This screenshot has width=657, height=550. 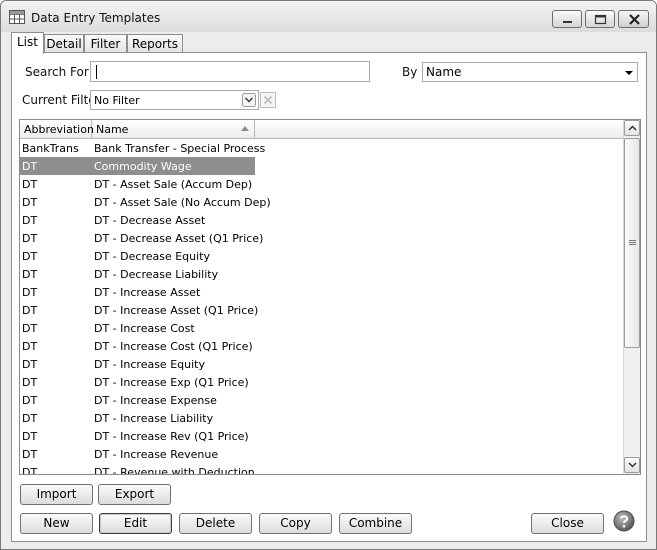 I want to click on vertical-scrollbar, so click(x=631, y=297).